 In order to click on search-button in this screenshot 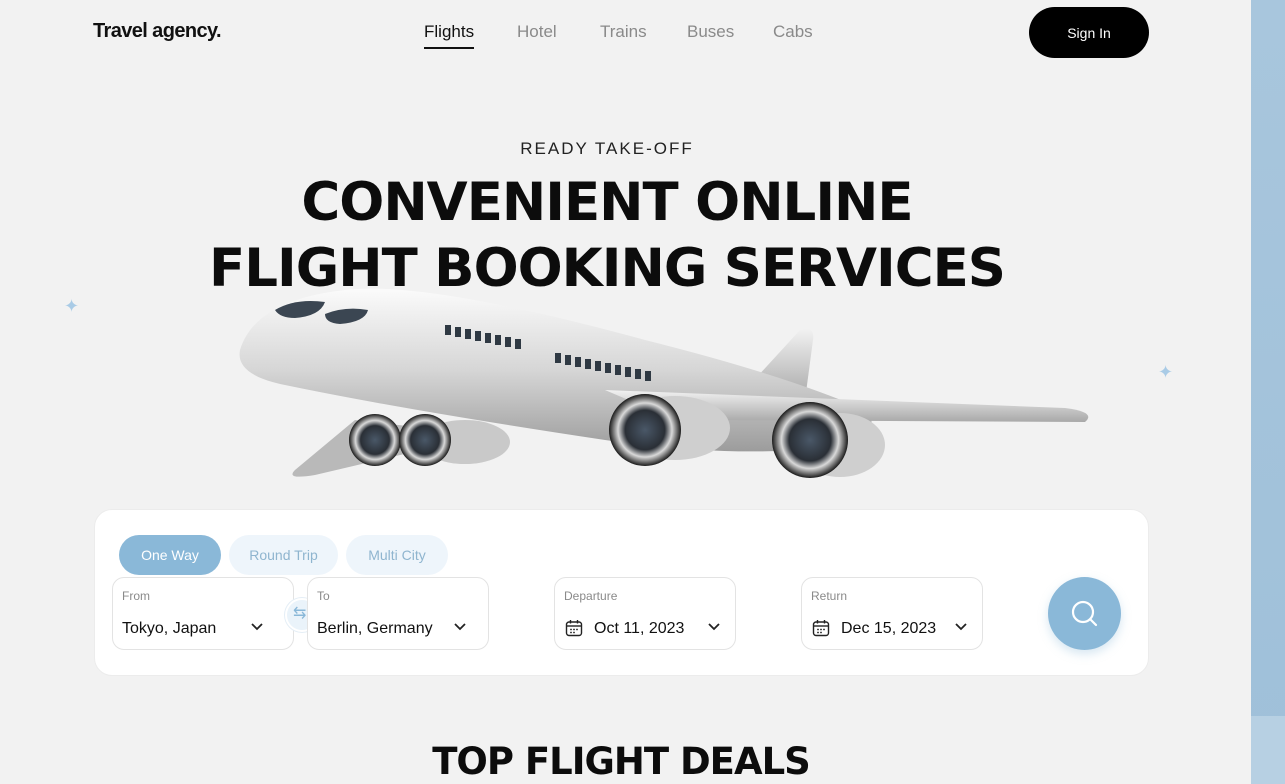, I will do `click(1084, 613)`.